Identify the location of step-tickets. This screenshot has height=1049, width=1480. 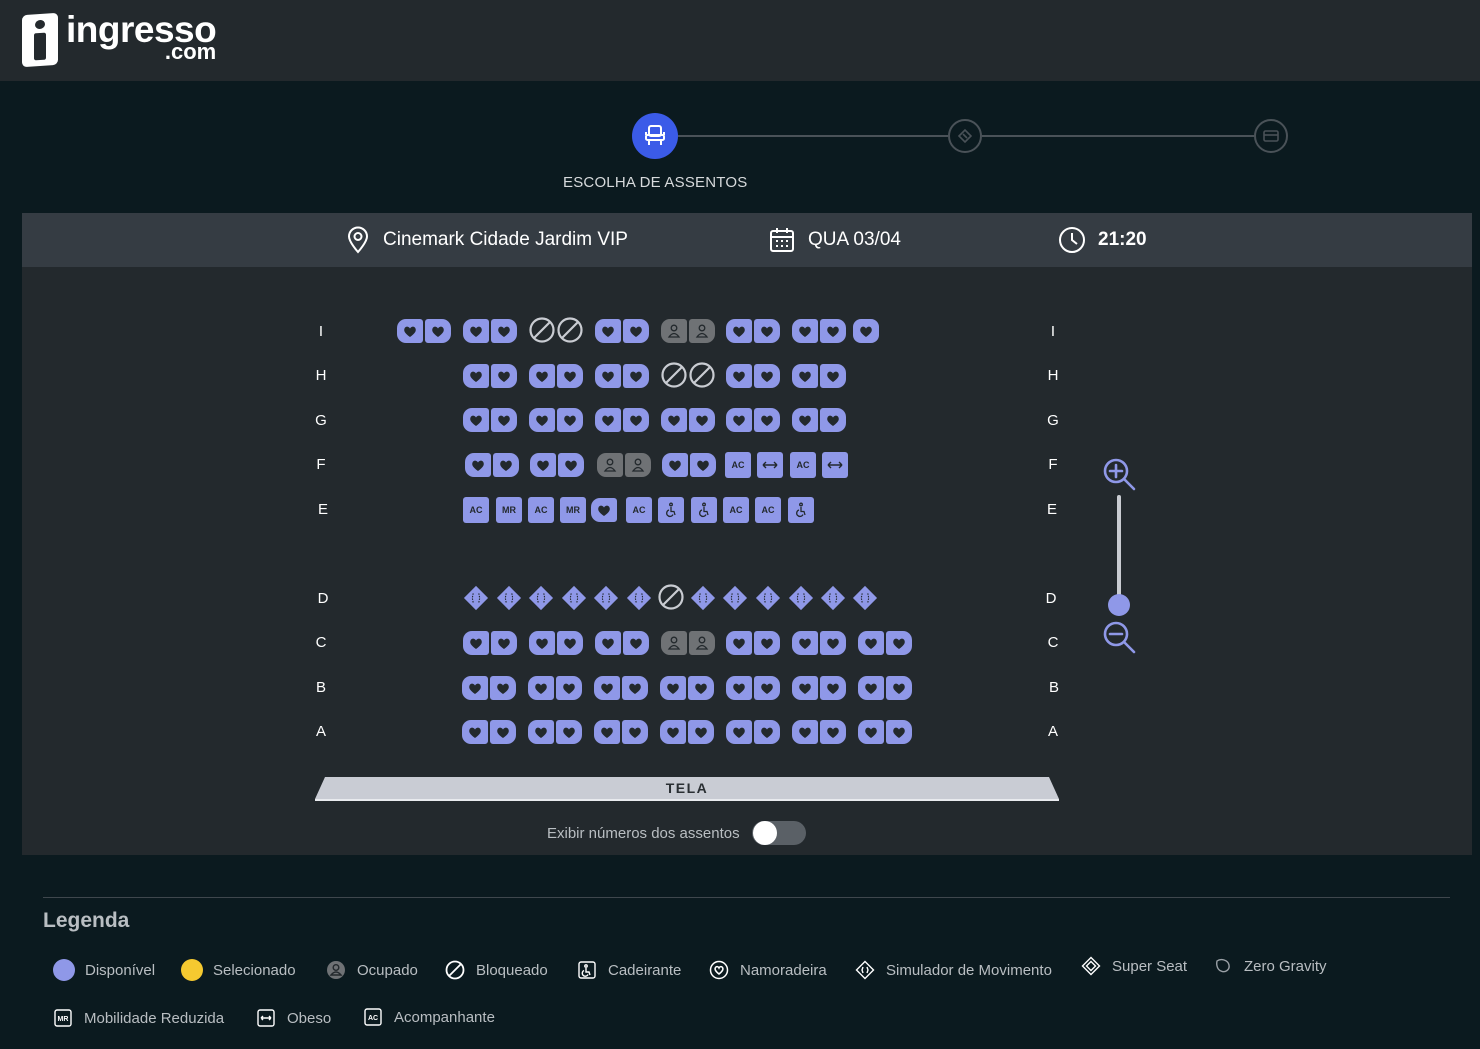
(965, 136).